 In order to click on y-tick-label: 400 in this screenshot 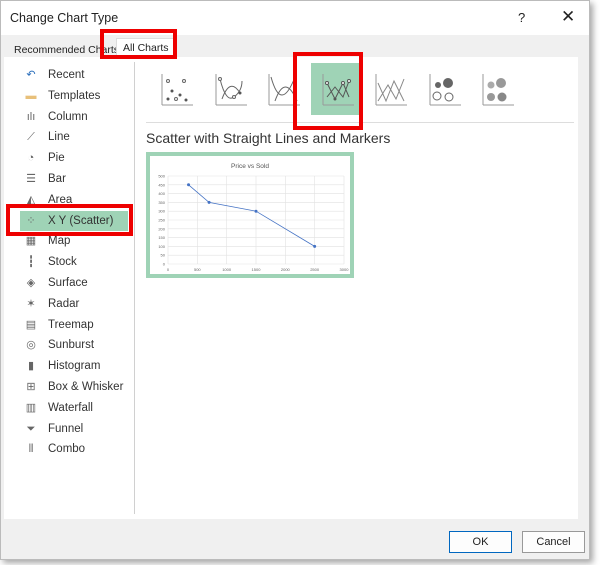, I will do `click(161, 193)`.